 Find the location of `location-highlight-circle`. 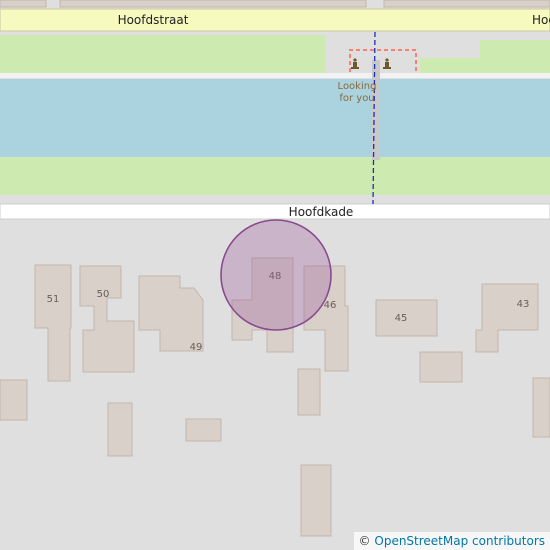

location-highlight-circle is located at coordinates (276, 275).